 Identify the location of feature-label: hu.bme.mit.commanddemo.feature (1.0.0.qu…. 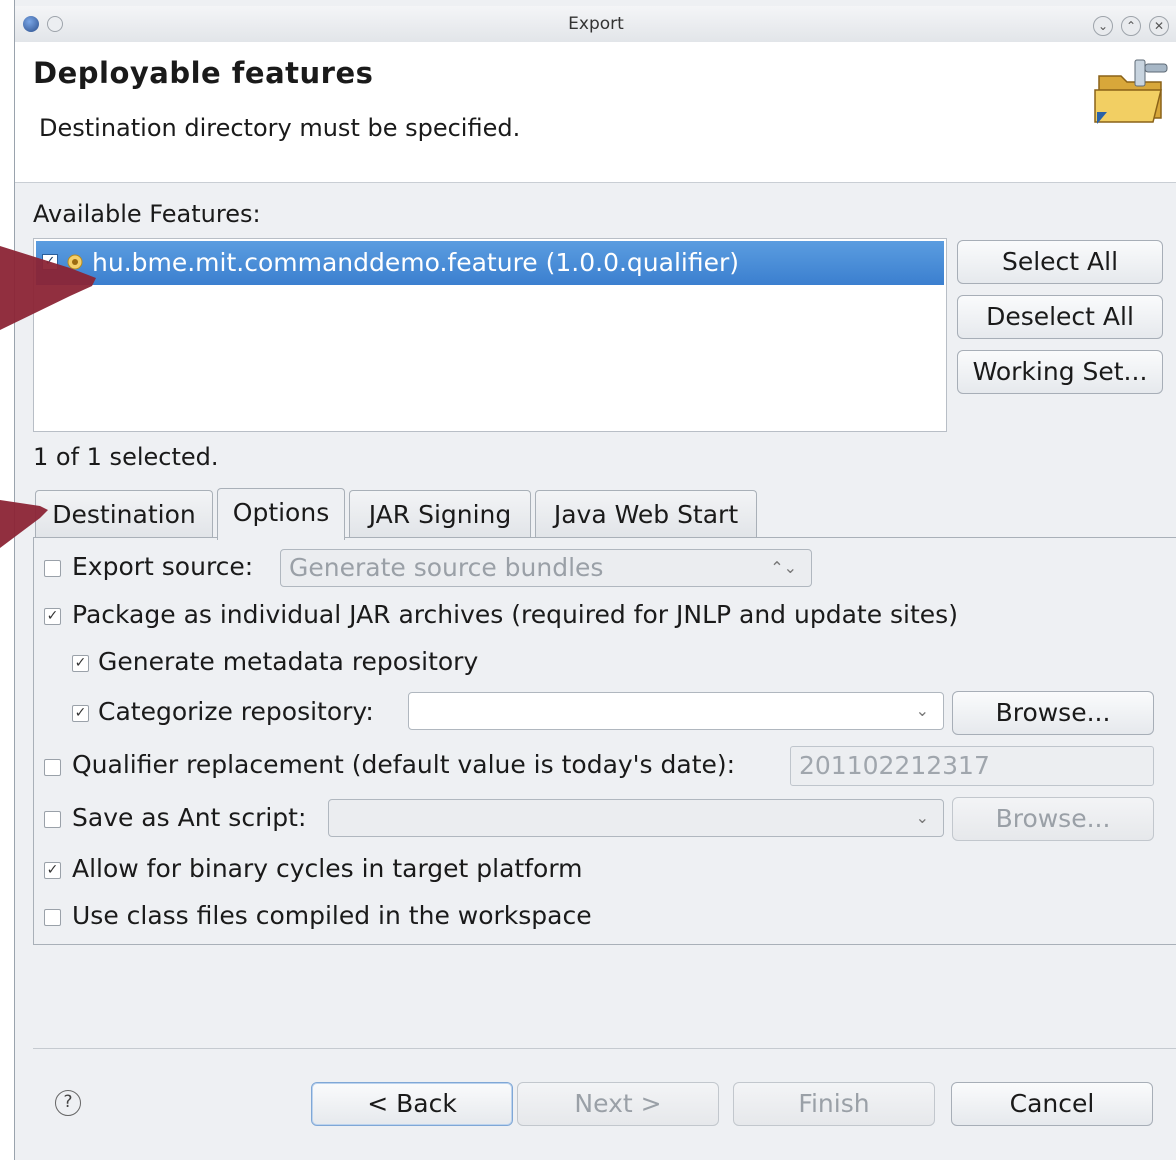
(416, 262).